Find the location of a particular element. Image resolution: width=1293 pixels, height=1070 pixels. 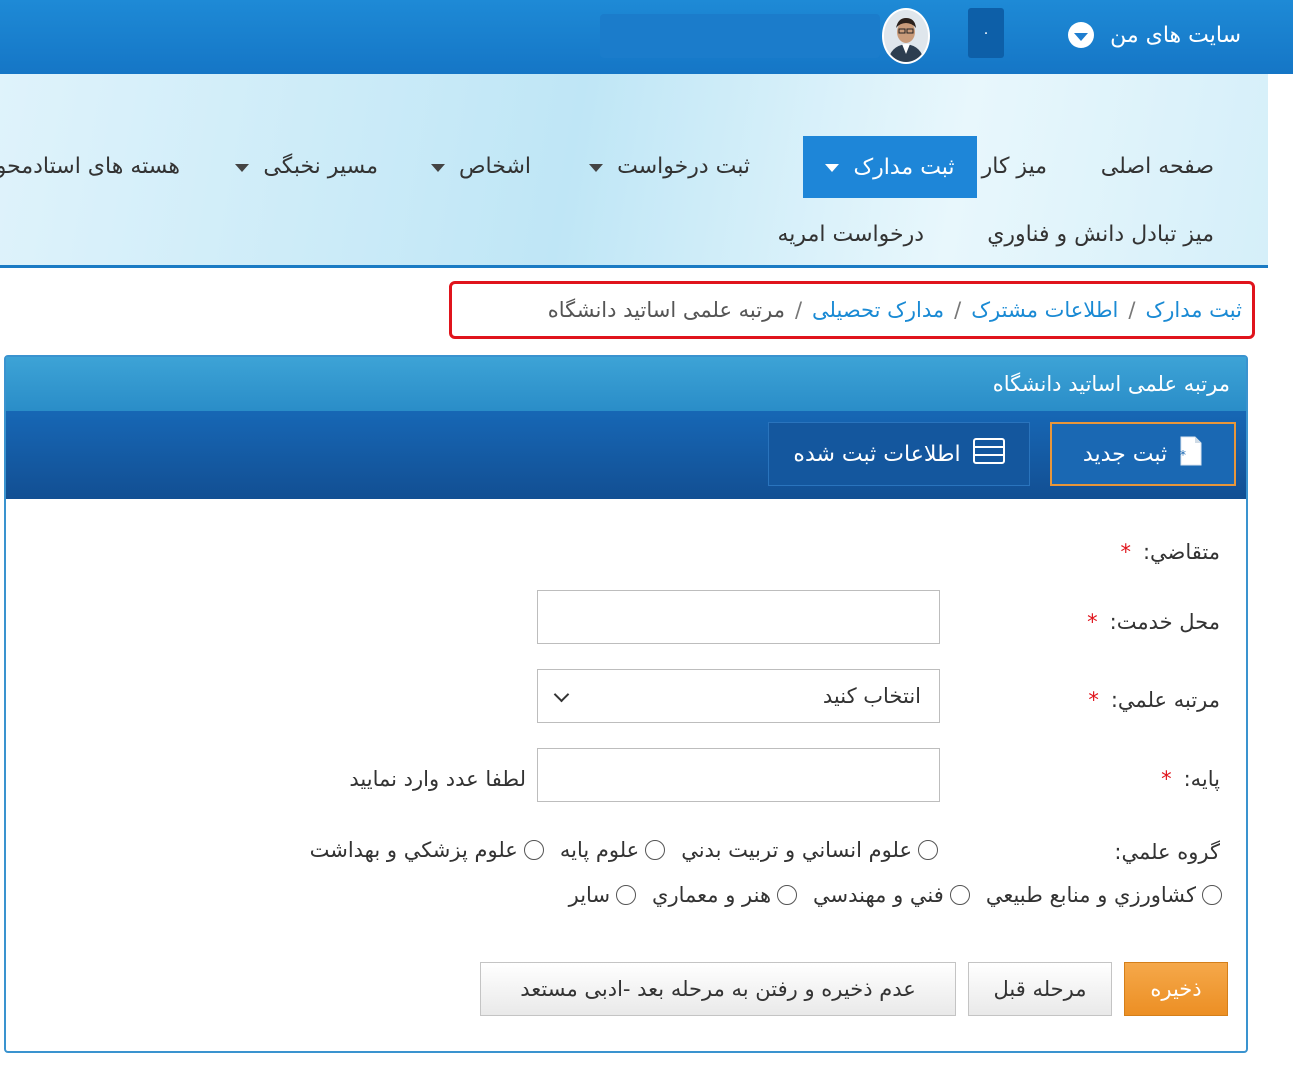

previous-step-button: مرحله قبل is located at coordinates (1040, 989).